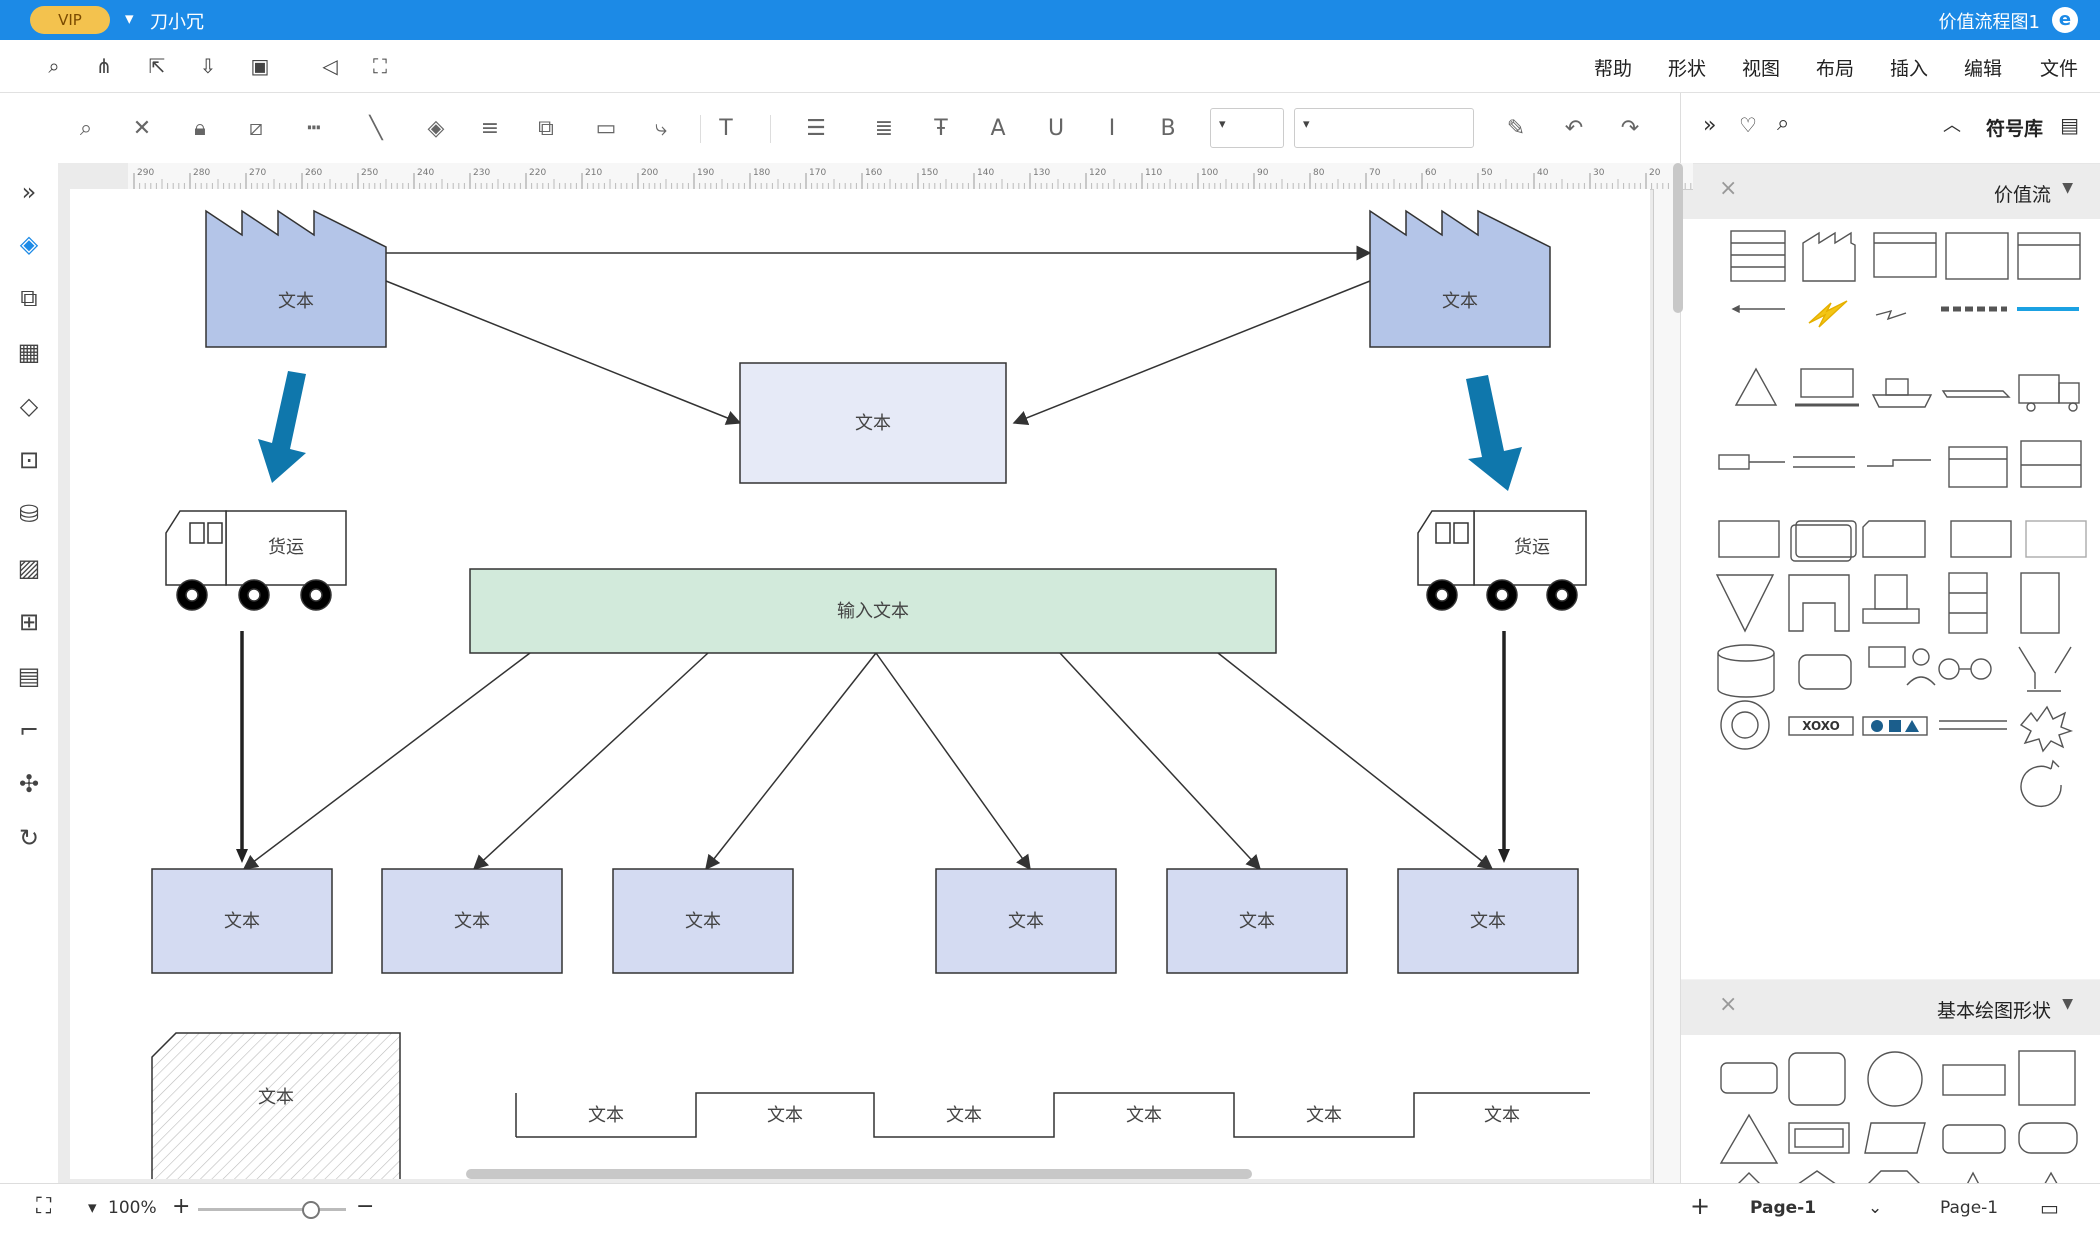 The image size is (2100, 1237). What do you see at coordinates (92, 1208) in the screenshot?
I see `chevron-down-icon: ▾` at bounding box center [92, 1208].